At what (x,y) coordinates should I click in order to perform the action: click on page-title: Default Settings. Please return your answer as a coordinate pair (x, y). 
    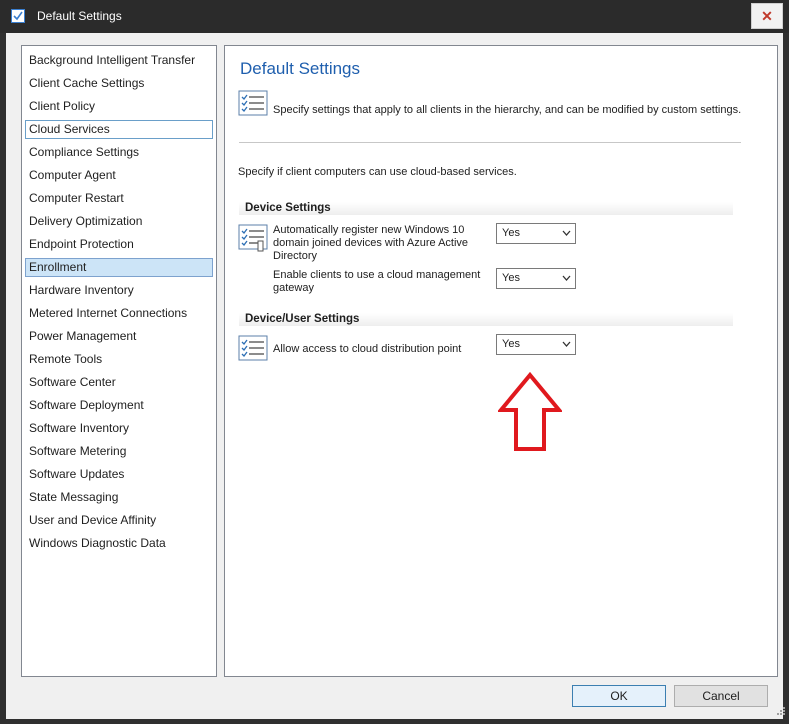
    Looking at the image, I should click on (300, 68).